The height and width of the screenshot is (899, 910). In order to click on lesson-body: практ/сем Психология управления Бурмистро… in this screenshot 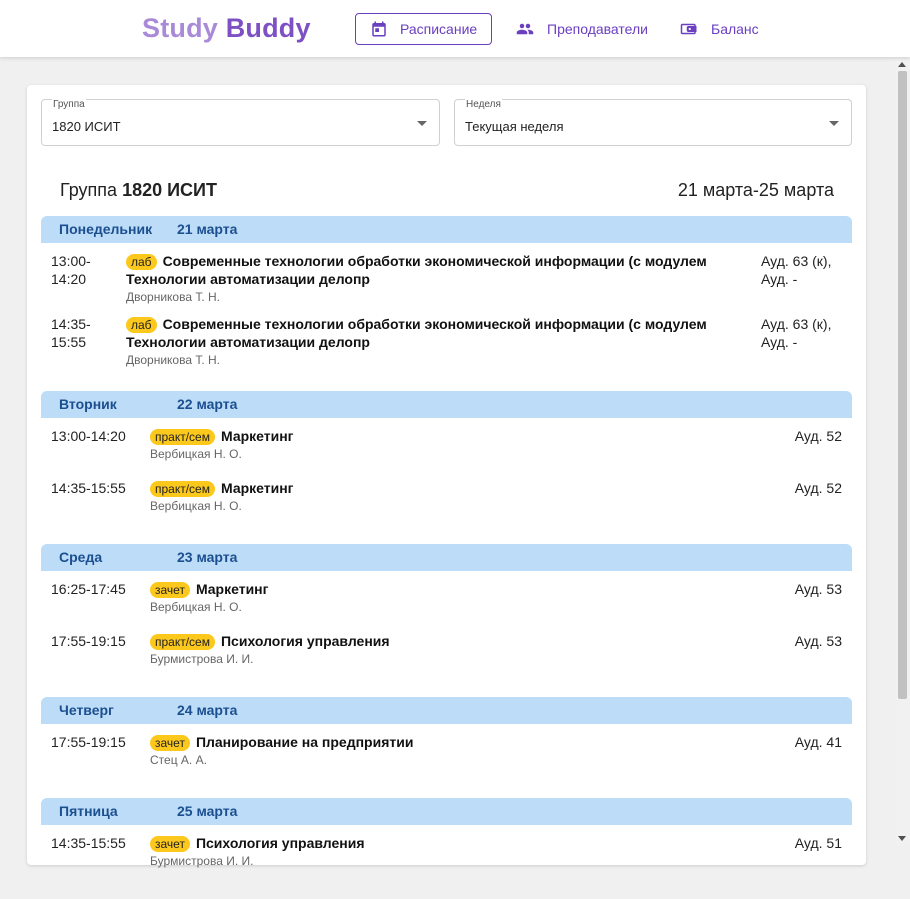, I will do `click(501, 649)`.